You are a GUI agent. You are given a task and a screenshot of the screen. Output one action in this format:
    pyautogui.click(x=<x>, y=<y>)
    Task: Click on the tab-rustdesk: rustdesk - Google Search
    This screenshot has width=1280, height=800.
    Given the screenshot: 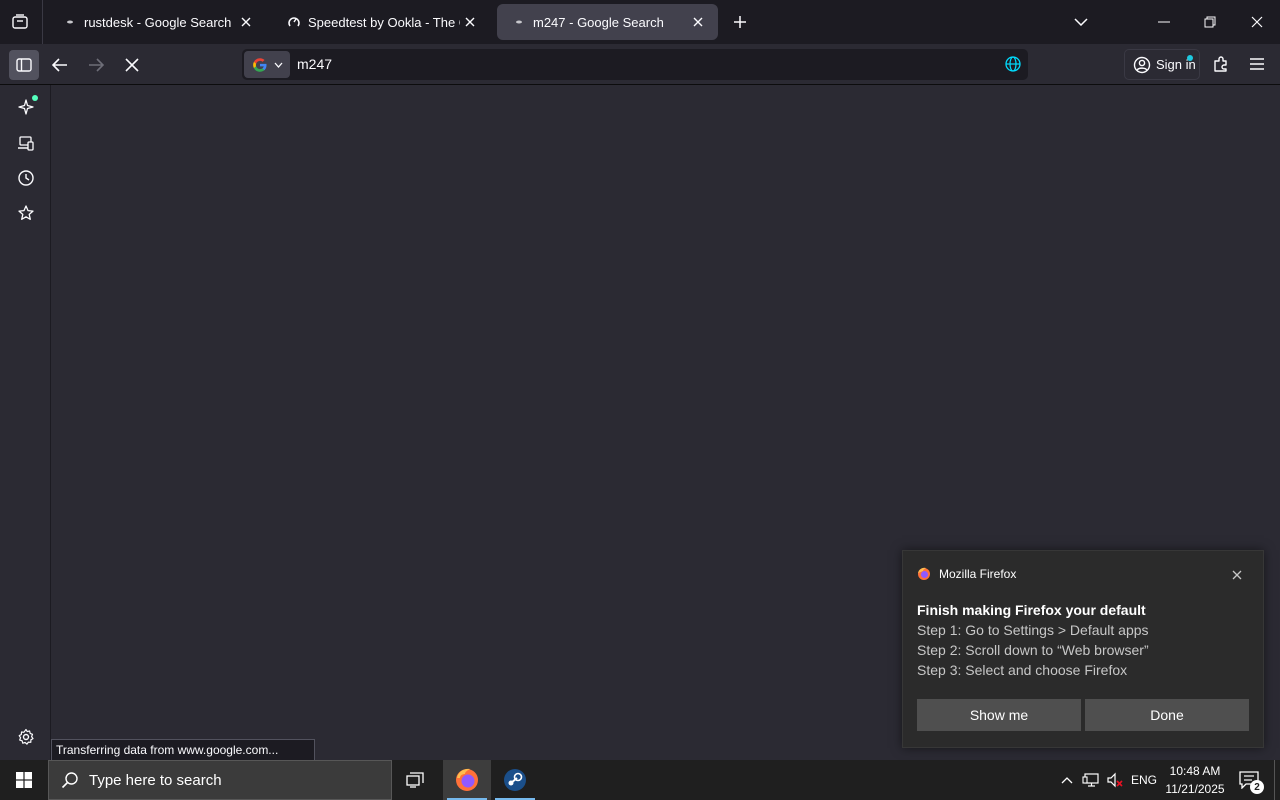 What is the action you would take?
    pyautogui.click(x=157, y=22)
    